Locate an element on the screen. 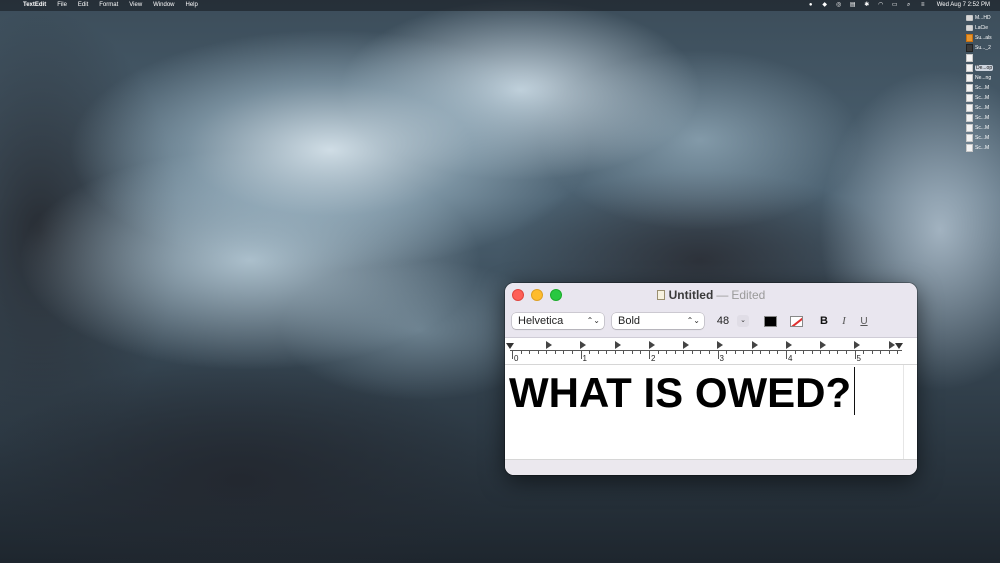  font-family-popup: Helvetica ⌃⌄ is located at coordinates (558, 321).